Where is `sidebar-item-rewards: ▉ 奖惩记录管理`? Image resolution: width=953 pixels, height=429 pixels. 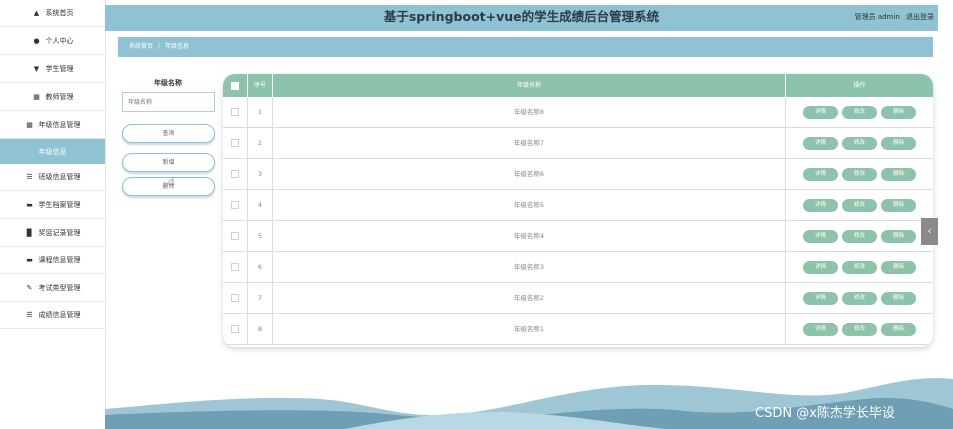 sidebar-item-rewards: ▉ 奖惩记录管理 is located at coordinates (52, 233).